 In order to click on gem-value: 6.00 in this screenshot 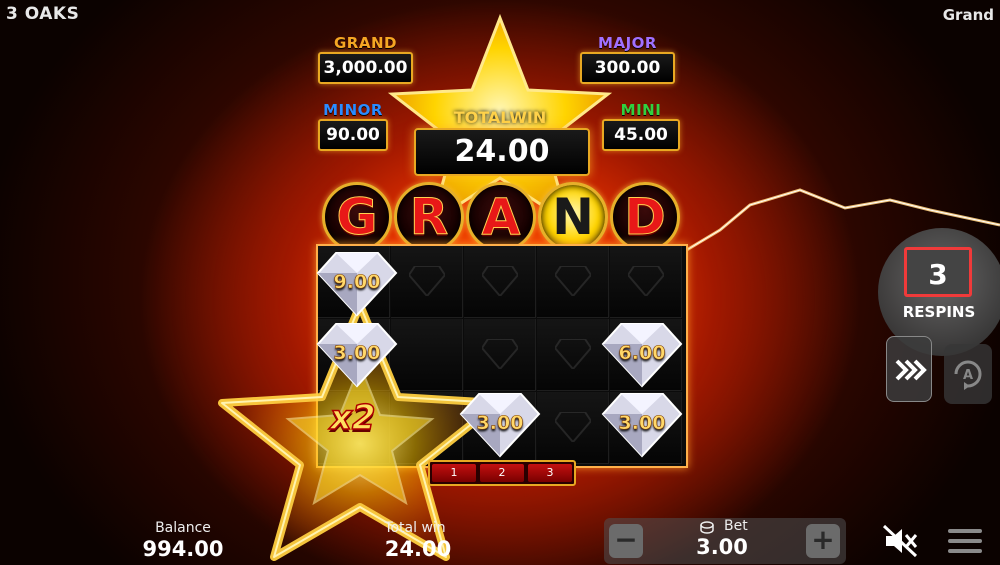, I will do `click(642, 353)`.